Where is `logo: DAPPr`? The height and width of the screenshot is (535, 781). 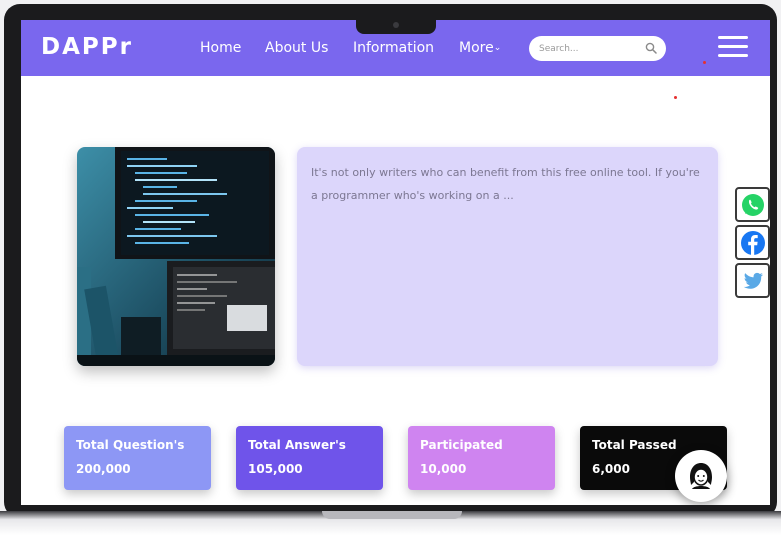 logo: DAPPr is located at coordinates (87, 47).